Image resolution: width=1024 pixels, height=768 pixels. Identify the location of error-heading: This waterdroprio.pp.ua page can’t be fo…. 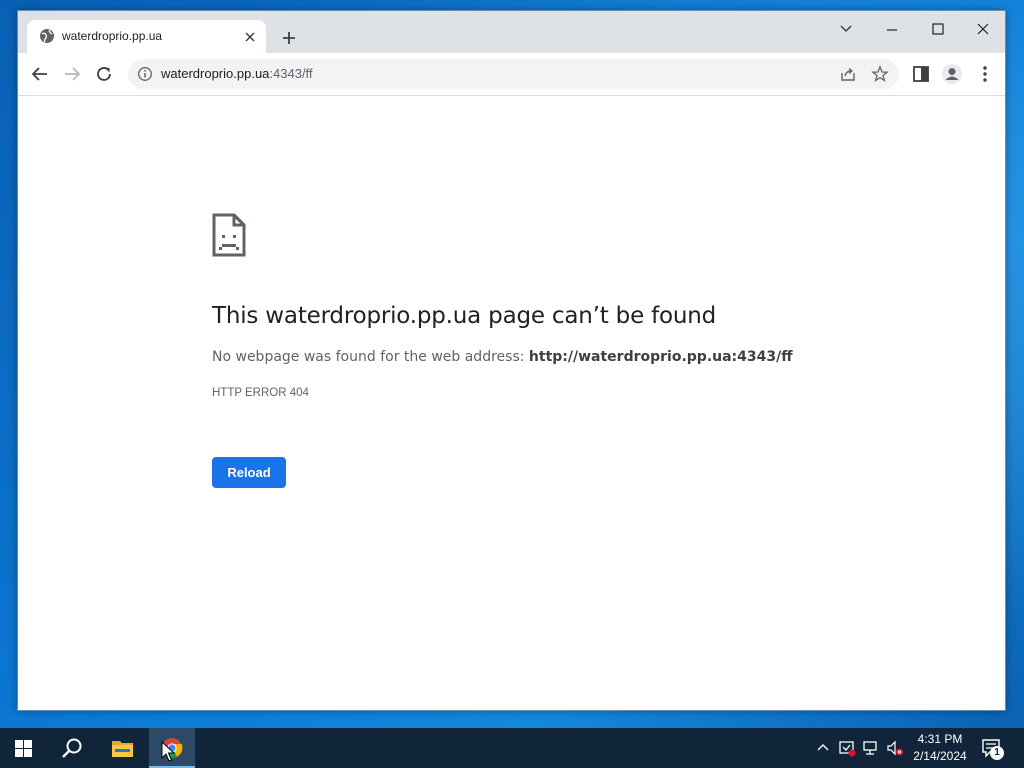
(464, 316).